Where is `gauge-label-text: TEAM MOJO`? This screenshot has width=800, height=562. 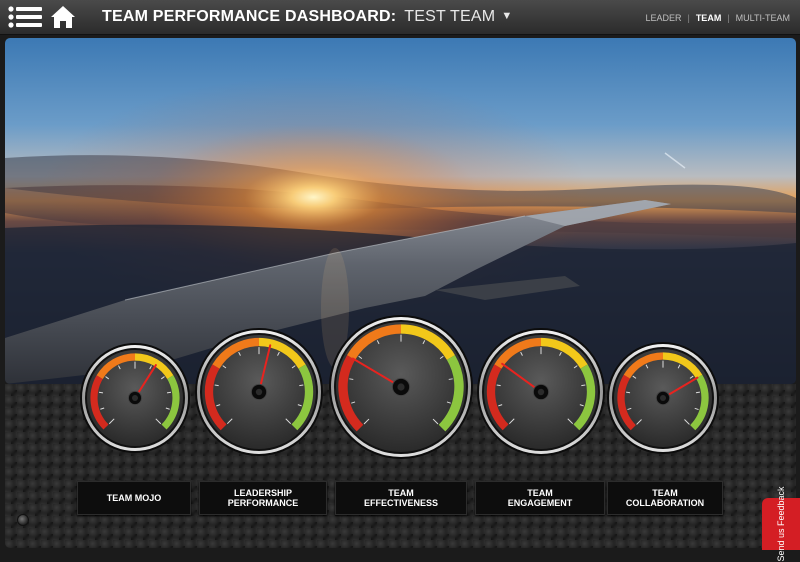 gauge-label-text: TEAM MOJO is located at coordinates (134, 498).